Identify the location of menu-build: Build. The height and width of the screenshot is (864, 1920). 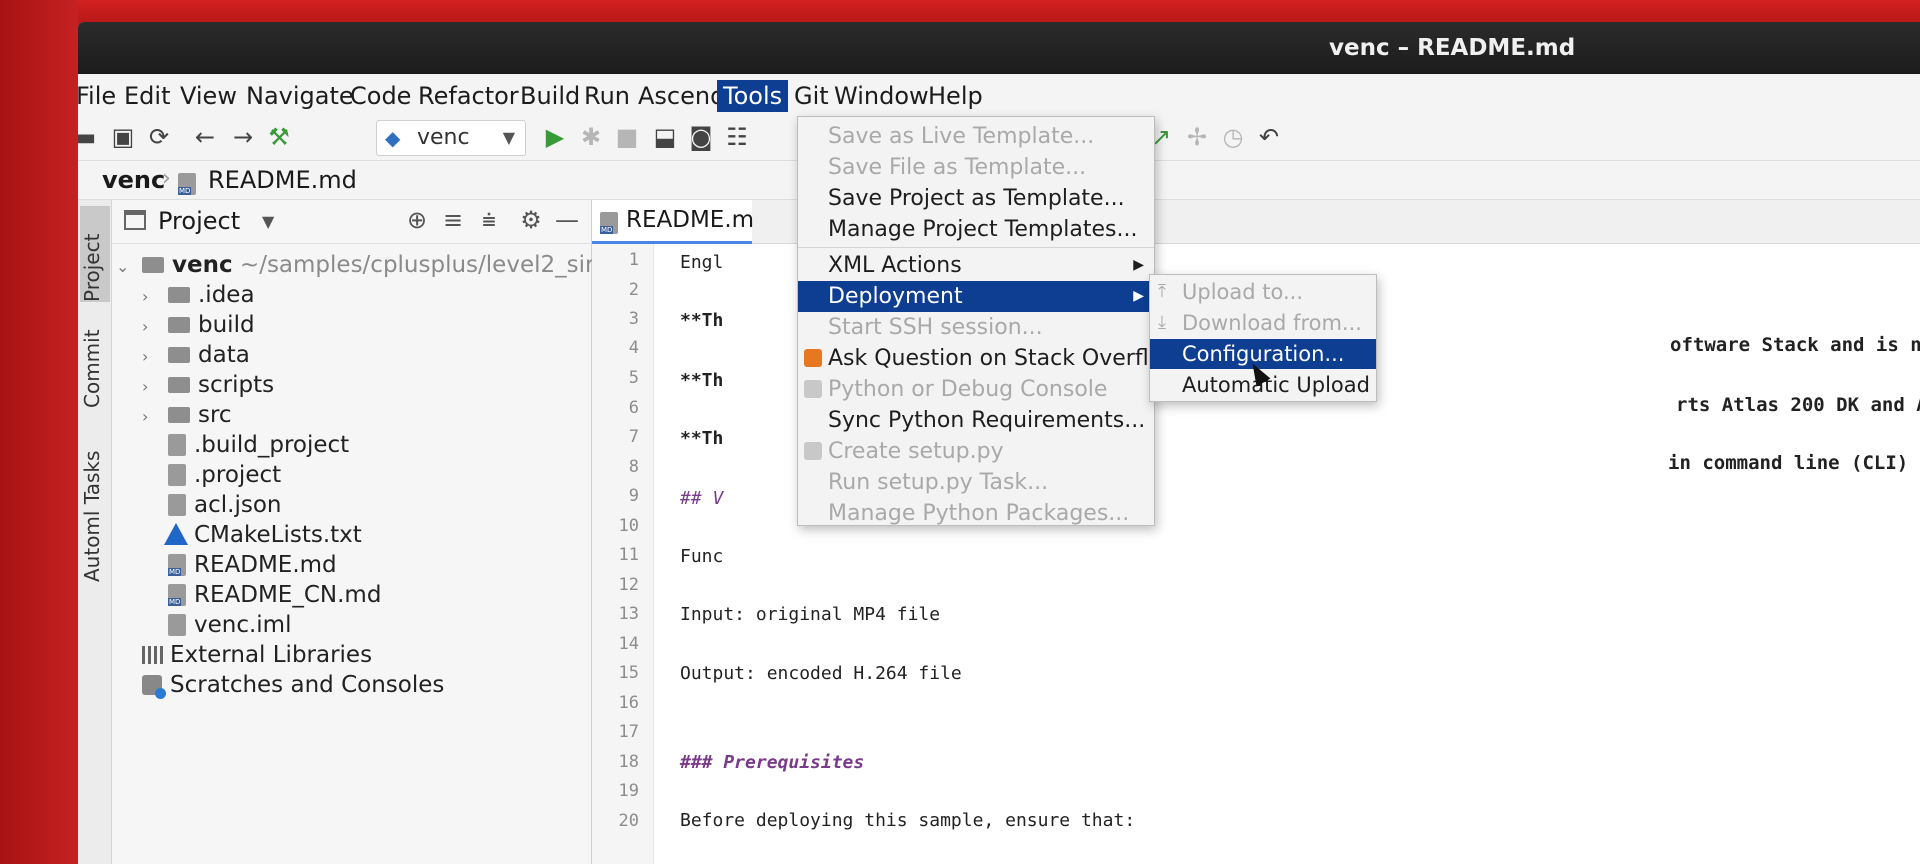
(550, 96).